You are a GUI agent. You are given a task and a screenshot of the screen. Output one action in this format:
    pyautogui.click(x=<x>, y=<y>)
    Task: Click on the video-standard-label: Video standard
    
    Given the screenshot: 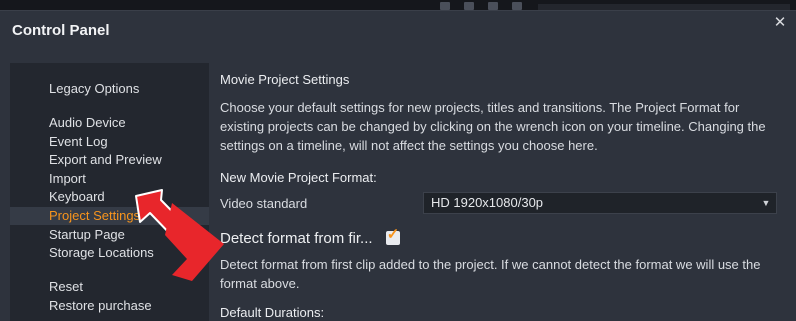 What is the action you would take?
    pyautogui.click(x=264, y=203)
    